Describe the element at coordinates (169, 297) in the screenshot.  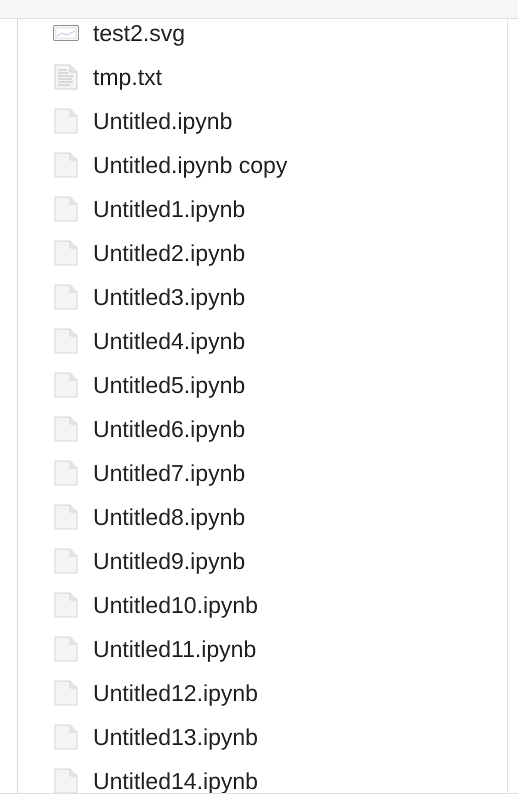
I see `file-name: Untitled3.ipynb` at that location.